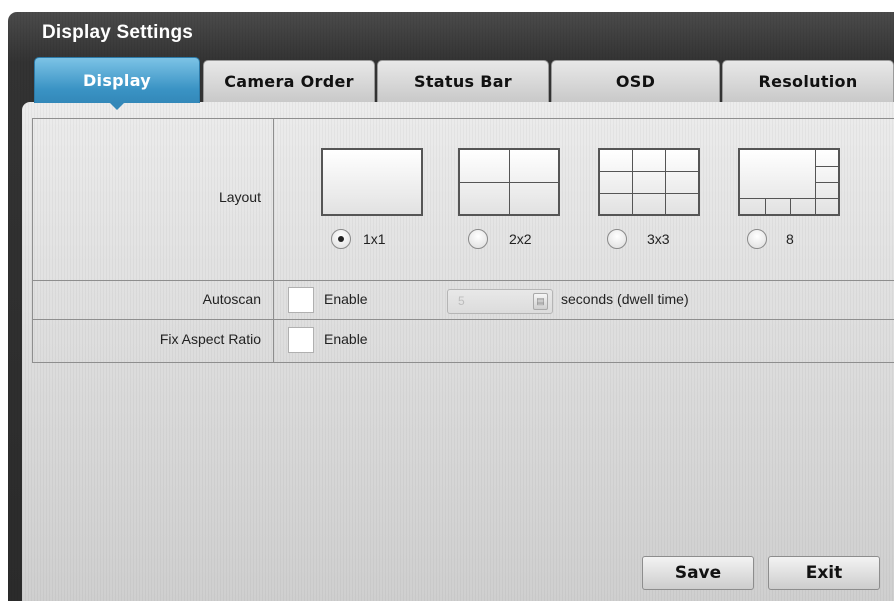 This screenshot has width=894, height=601. What do you see at coordinates (372, 182) in the screenshot?
I see `layout-1x1-preview` at bounding box center [372, 182].